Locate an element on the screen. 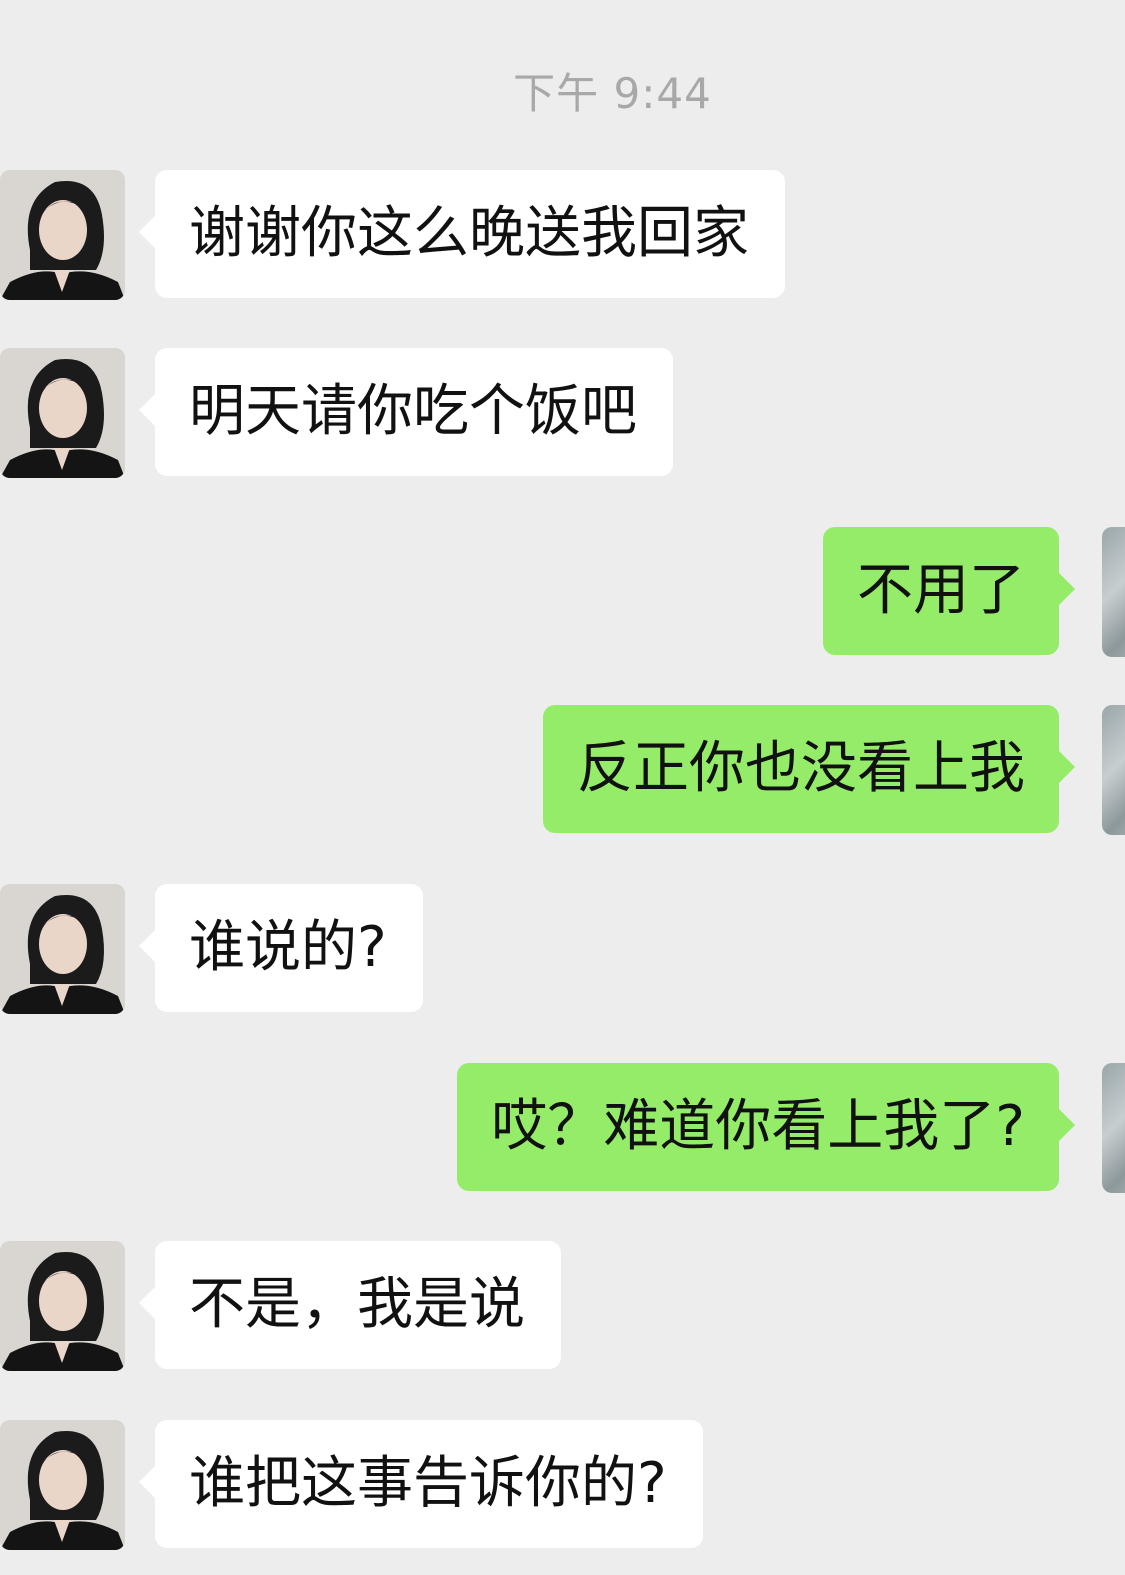 This screenshot has width=1125, height=1575. incoming-message-bubble: 谁把这事告诉你的? is located at coordinates (421, 1484).